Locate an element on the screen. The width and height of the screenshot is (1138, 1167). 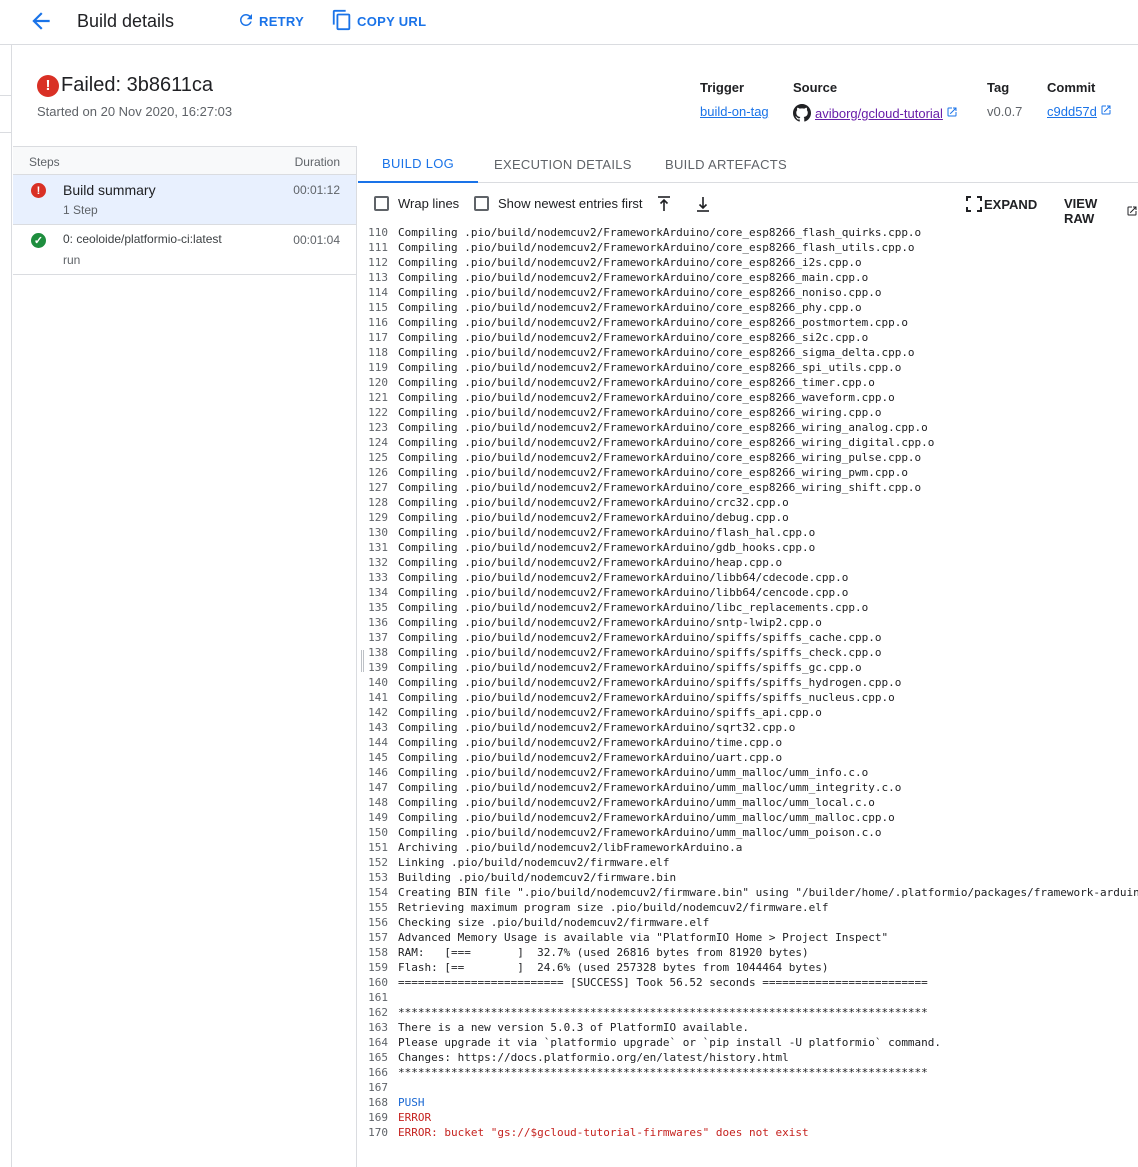
nav-strip-marker is located at coordinates (6, 114).